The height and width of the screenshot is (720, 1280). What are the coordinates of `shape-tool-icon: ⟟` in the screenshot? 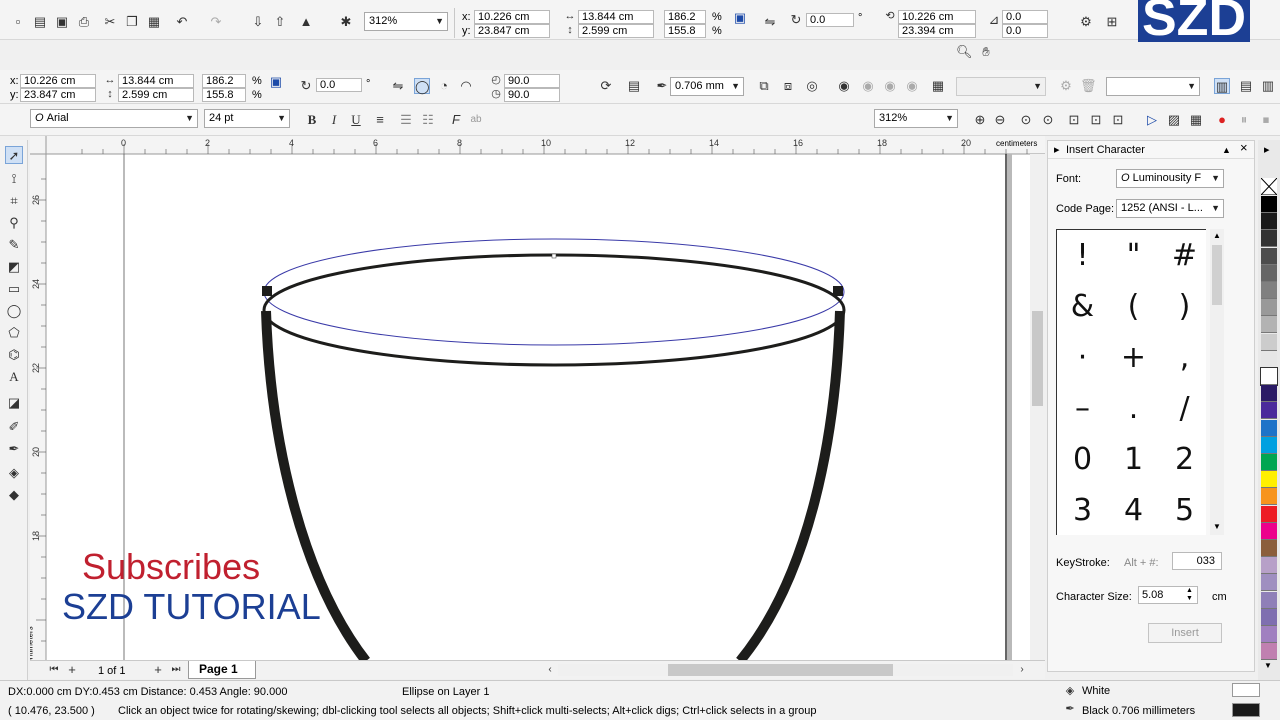 It's located at (14, 179).